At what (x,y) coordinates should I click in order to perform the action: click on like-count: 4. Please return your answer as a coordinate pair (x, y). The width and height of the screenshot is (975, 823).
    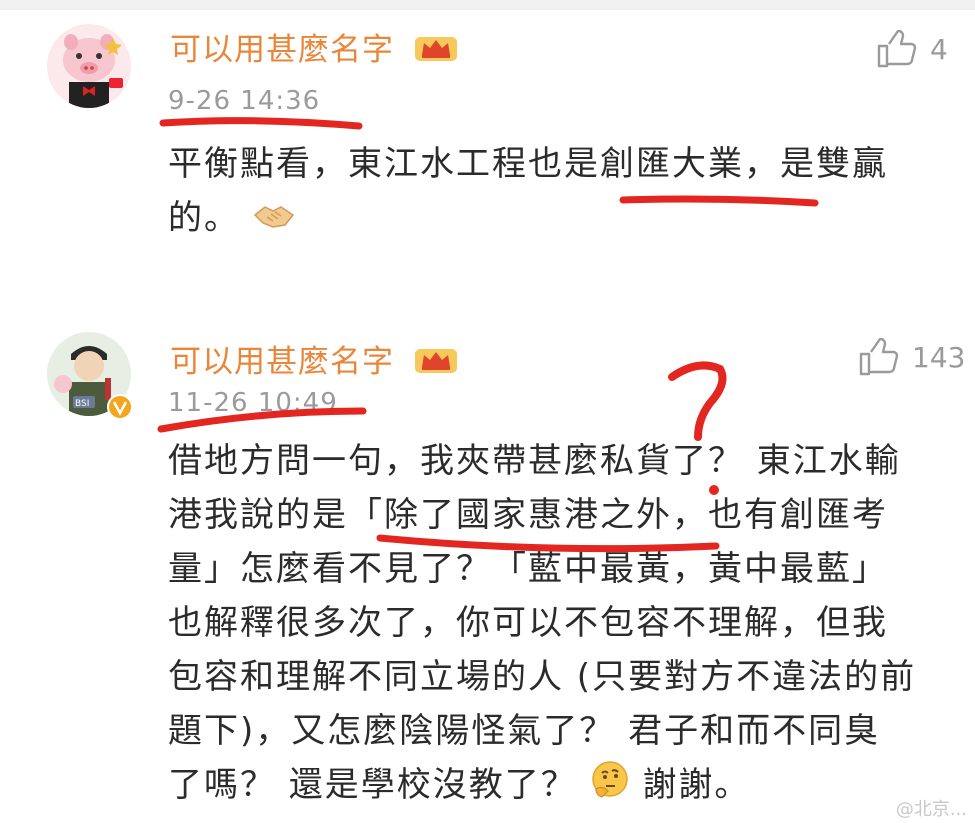
    Looking at the image, I should click on (939, 49).